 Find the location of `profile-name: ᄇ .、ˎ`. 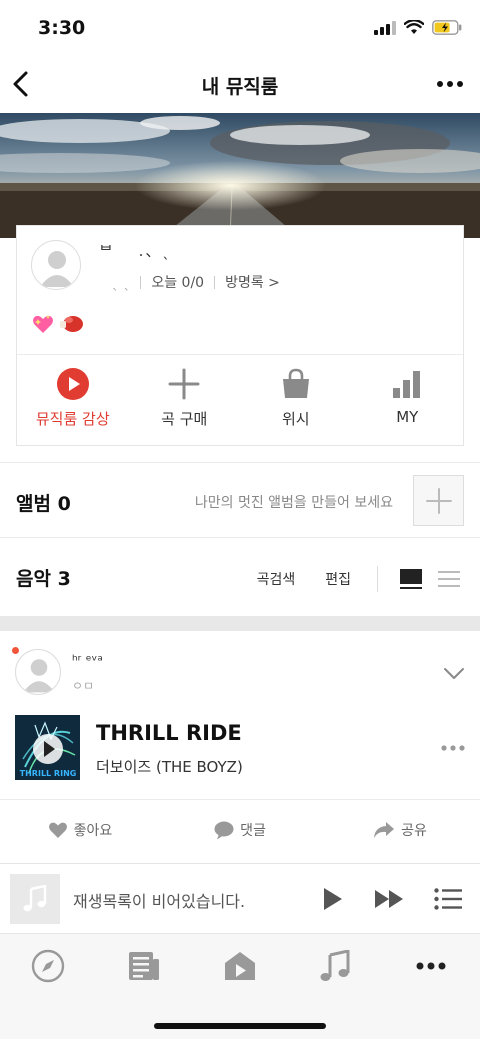

profile-name: ᄇ .、ˎ is located at coordinates (135, 251).